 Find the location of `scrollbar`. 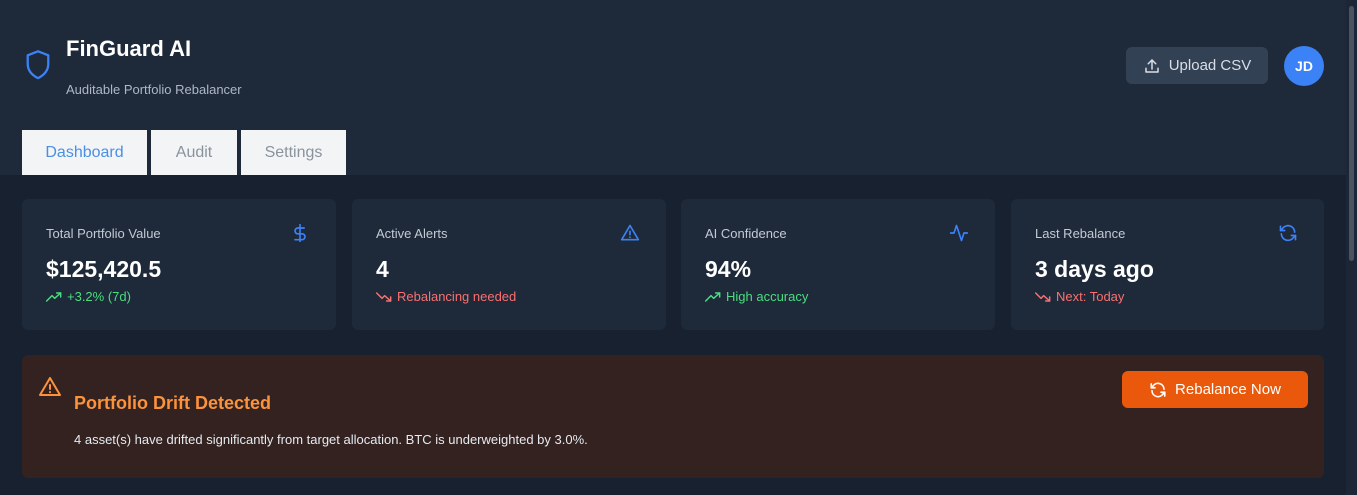

scrollbar is located at coordinates (1351, 247).